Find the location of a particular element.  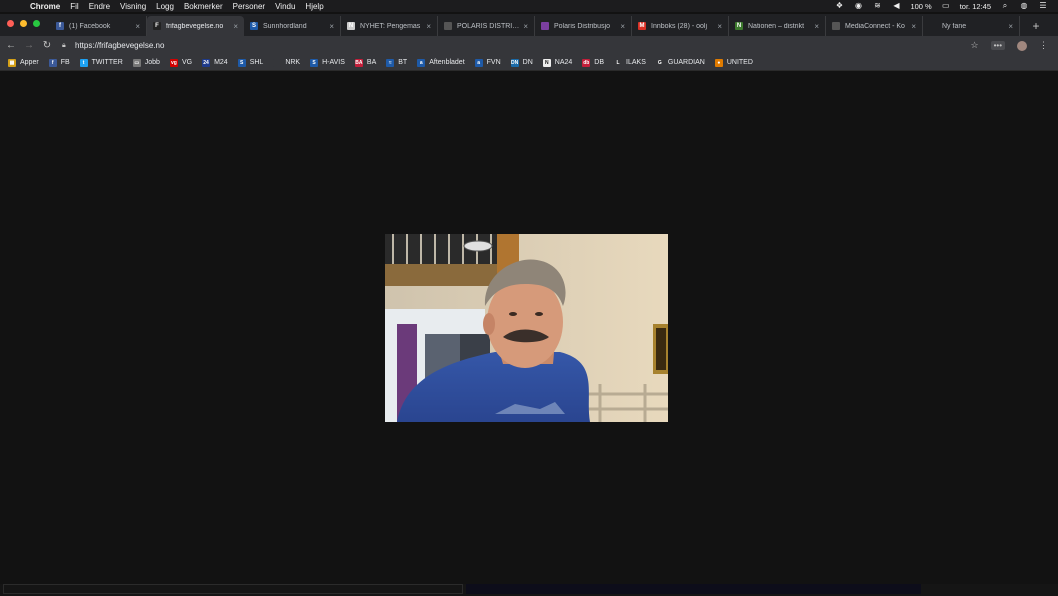

tab-title: Sunnhordland is located at coordinates (285, 26).